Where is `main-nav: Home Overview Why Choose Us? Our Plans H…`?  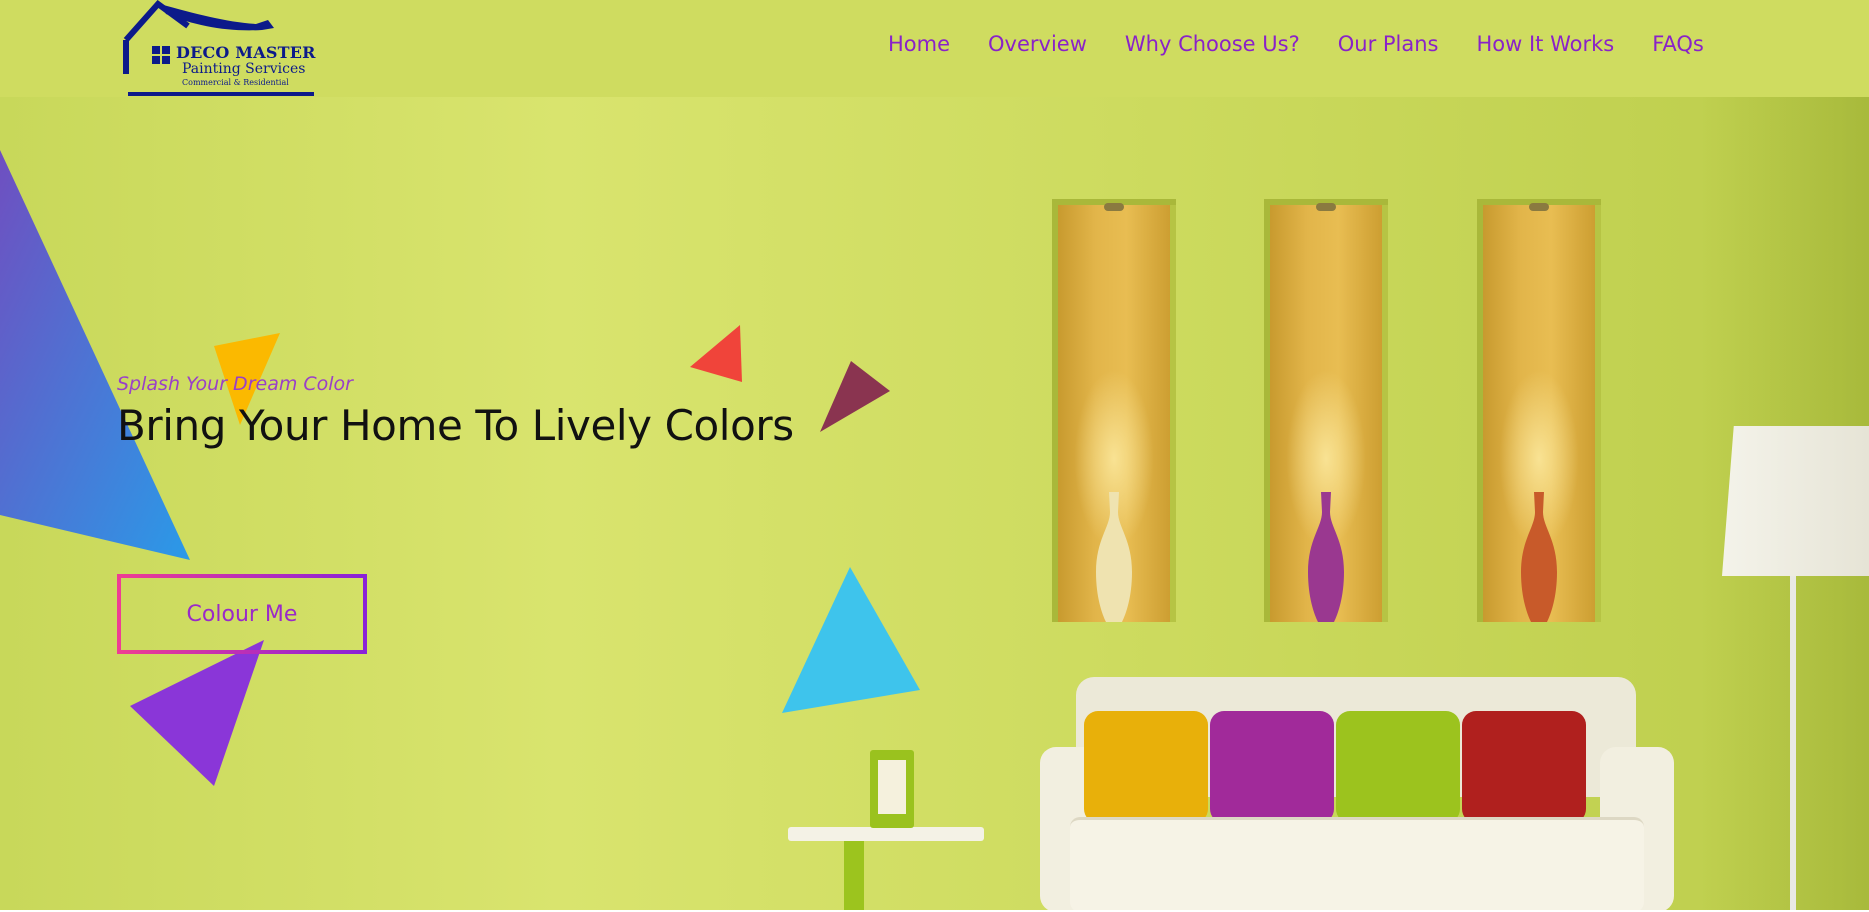
main-nav: Home Overview Why Choose Us? Our Plans H… is located at coordinates (1296, 44).